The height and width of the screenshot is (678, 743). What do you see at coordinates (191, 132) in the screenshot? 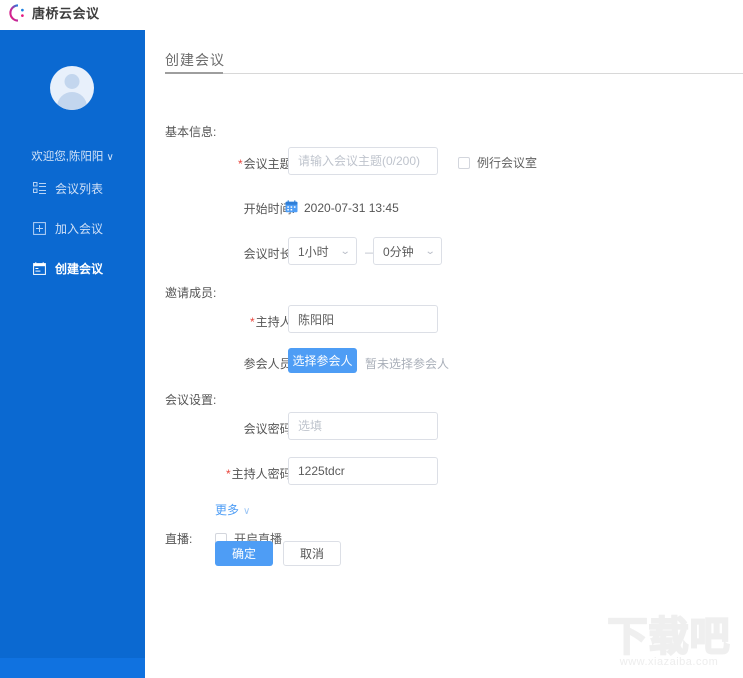
I see `section-basic-info: 基本信息:` at bounding box center [191, 132].